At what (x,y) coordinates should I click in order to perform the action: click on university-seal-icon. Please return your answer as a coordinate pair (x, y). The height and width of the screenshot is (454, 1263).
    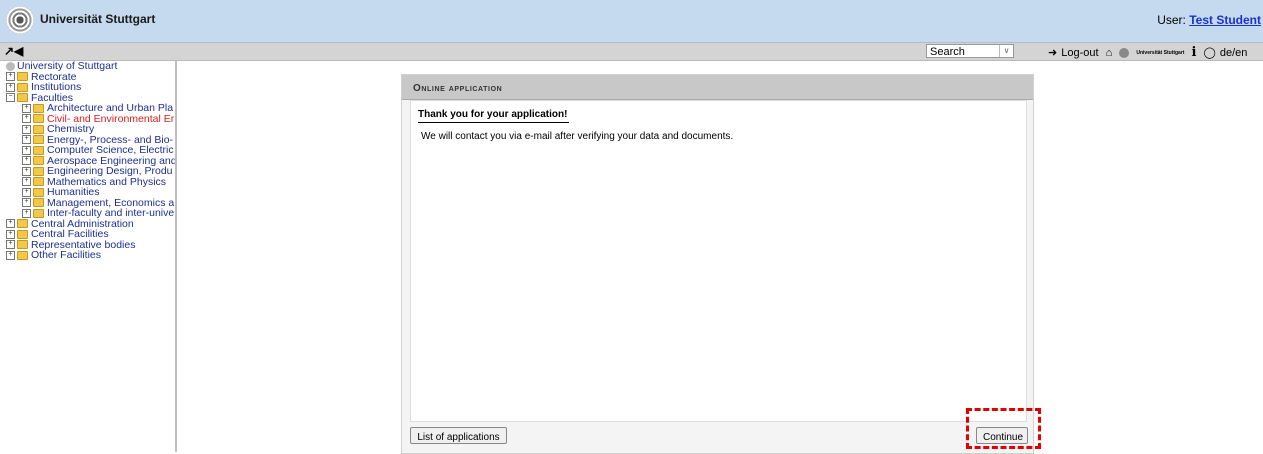
    Looking at the image, I should click on (10, 66).